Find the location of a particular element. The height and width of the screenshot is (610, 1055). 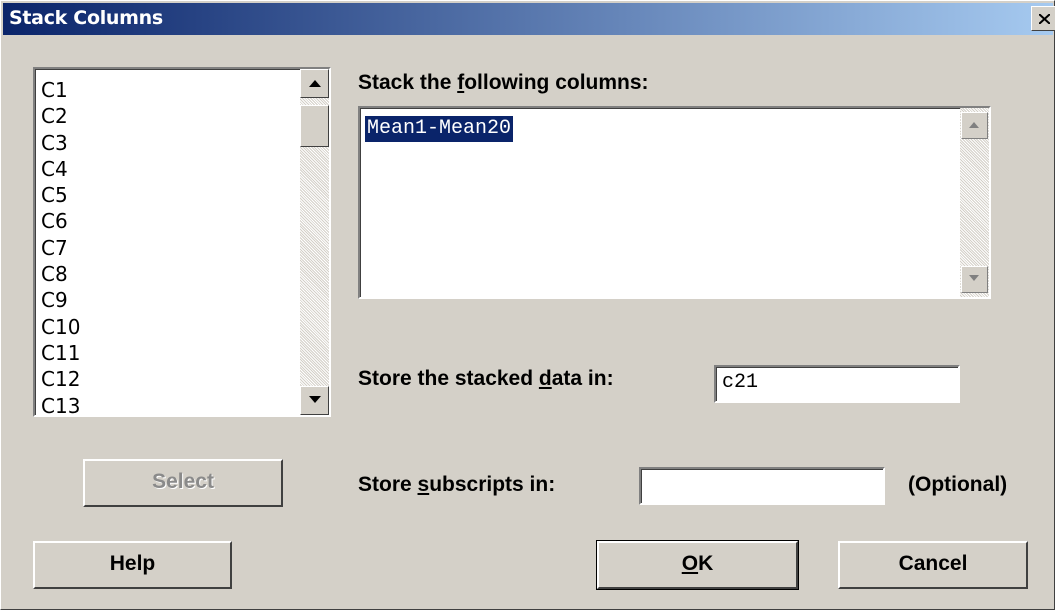

close-button is located at coordinates (1043, 18).